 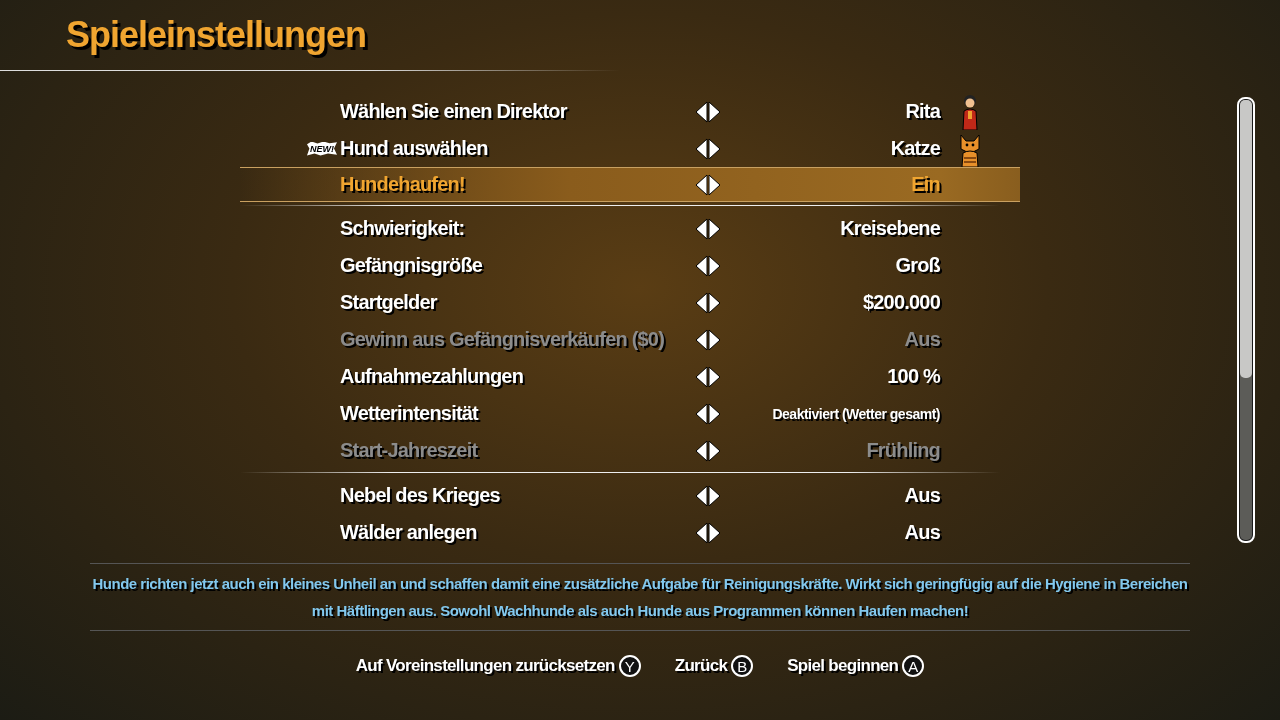 I want to click on setting-value: Deaktiviert (Wetter gesamt), so click(x=855, y=413).